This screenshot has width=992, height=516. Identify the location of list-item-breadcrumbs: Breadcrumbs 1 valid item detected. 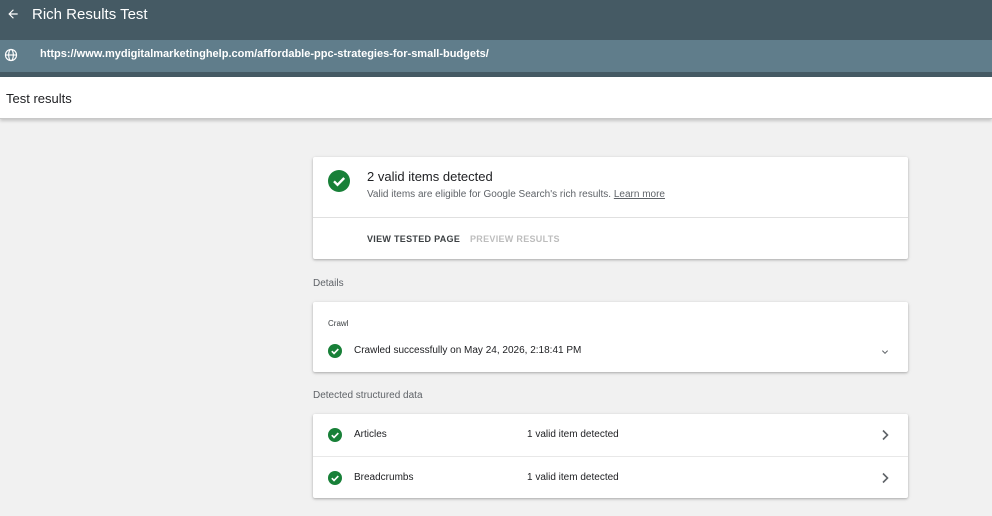
(610, 477).